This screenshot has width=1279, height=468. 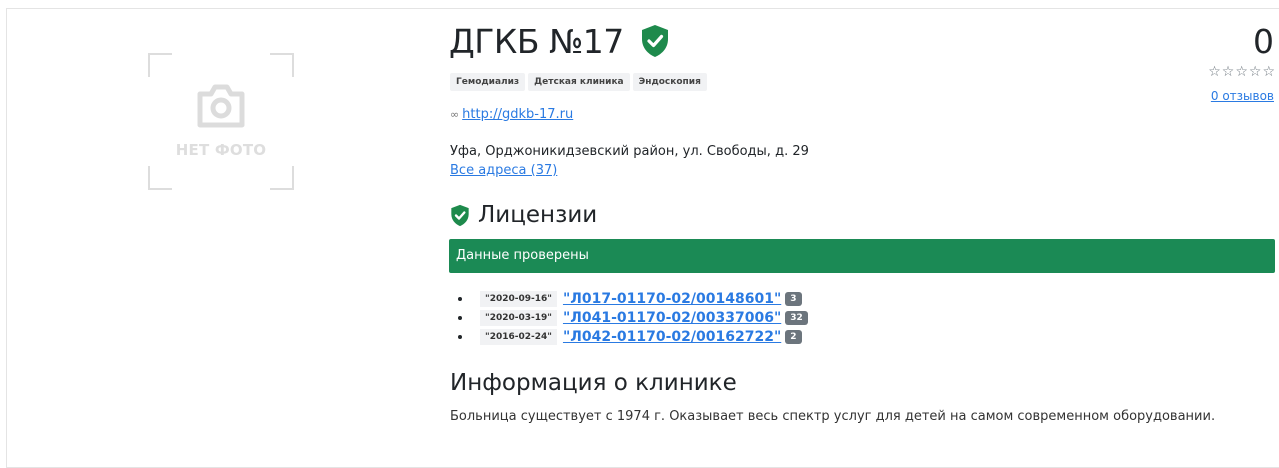 I want to click on reviews-link: 0 отзывов, so click(x=1242, y=96).